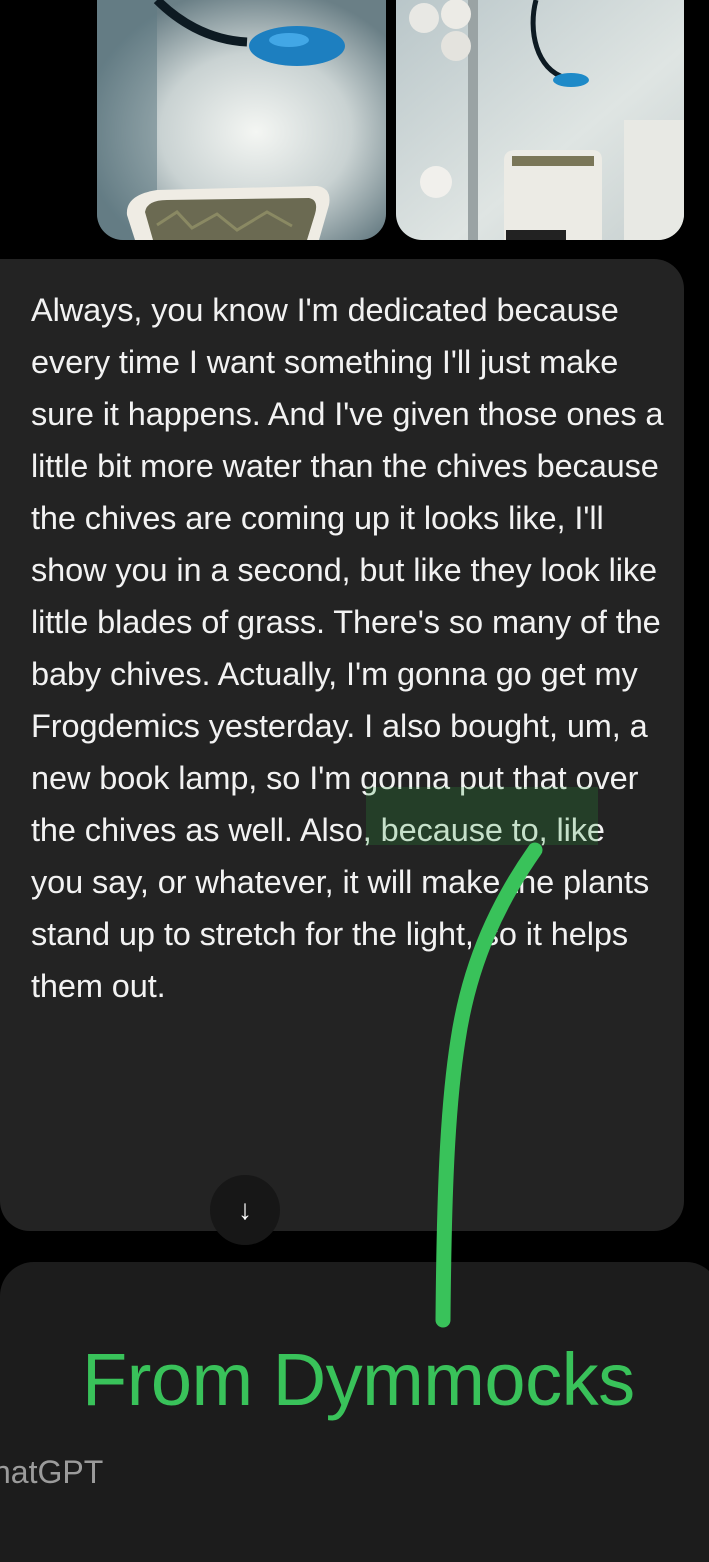 Image resolution: width=709 pixels, height=1562 pixels. I want to click on scroll-to-bottom-button: ↓, so click(245, 1210).